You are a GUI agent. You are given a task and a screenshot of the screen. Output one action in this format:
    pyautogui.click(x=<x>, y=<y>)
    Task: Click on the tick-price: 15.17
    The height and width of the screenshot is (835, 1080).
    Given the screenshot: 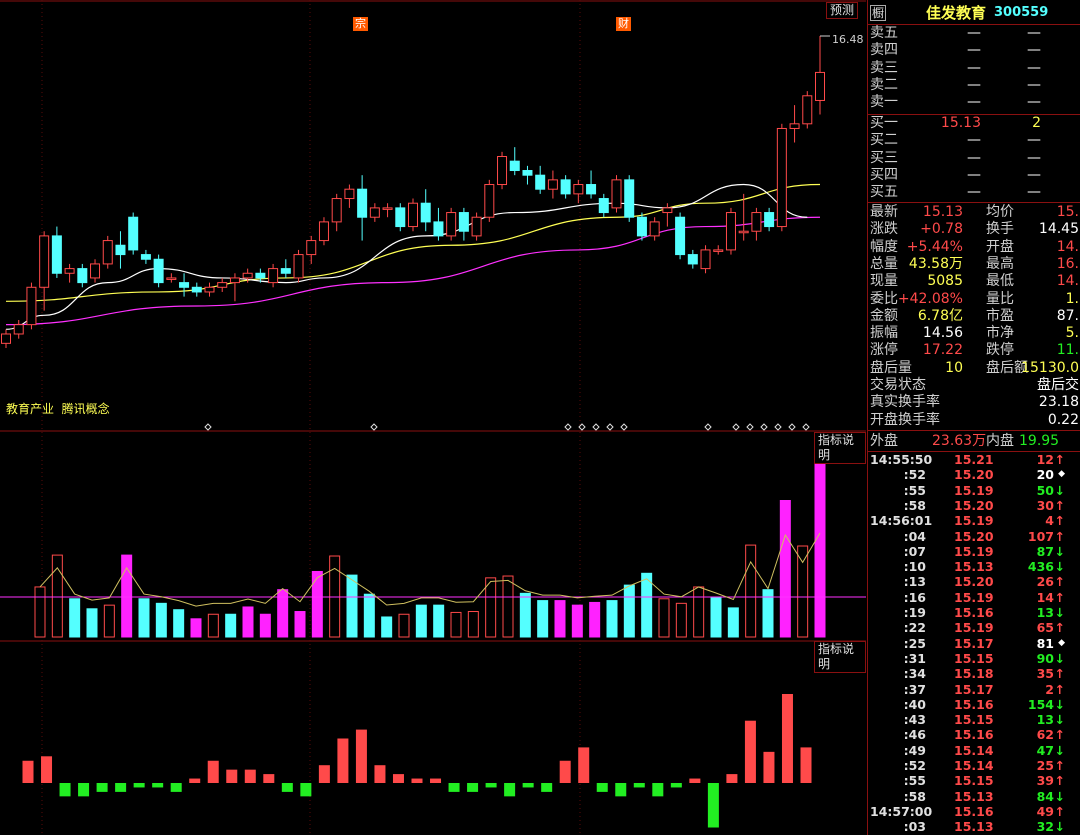 What is the action you would take?
    pyautogui.click(x=974, y=689)
    